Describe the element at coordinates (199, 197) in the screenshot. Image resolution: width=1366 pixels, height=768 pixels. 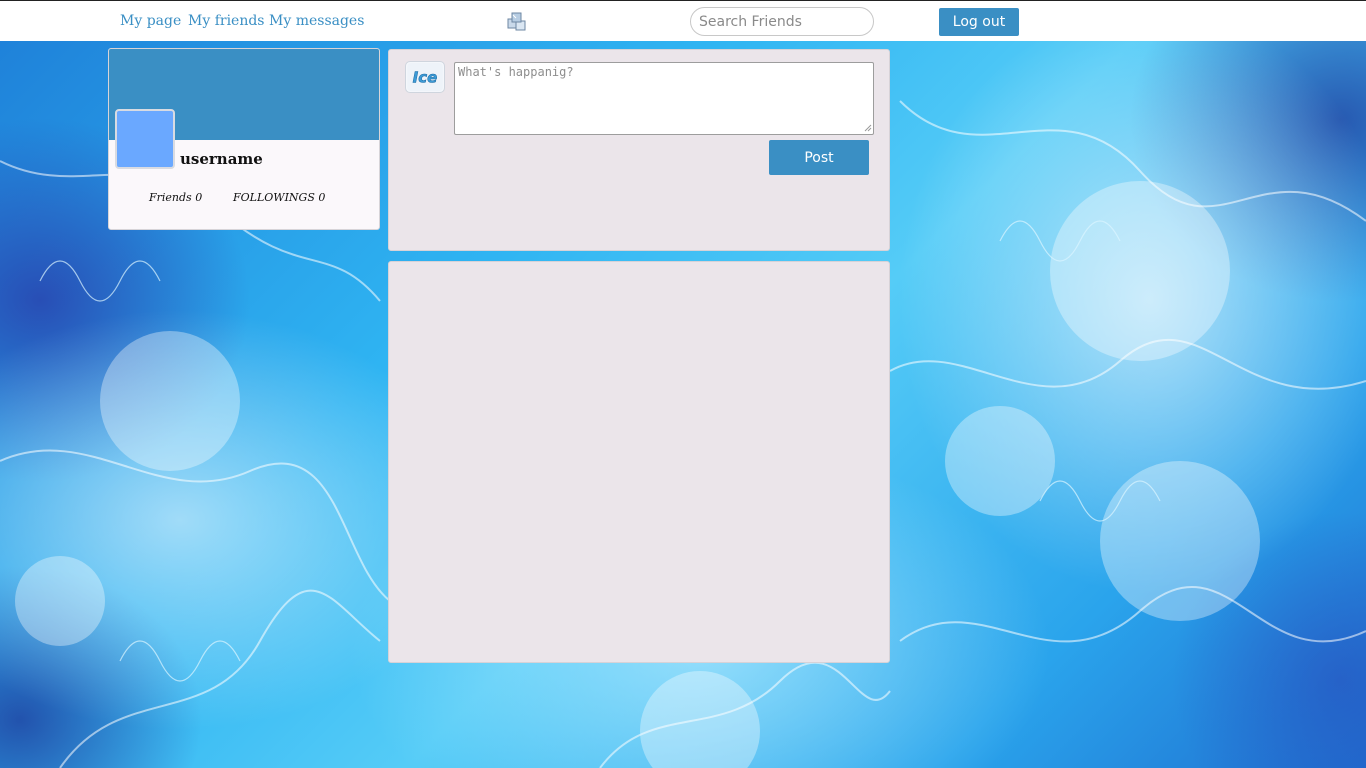
I see `friends-count: 0` at that location.